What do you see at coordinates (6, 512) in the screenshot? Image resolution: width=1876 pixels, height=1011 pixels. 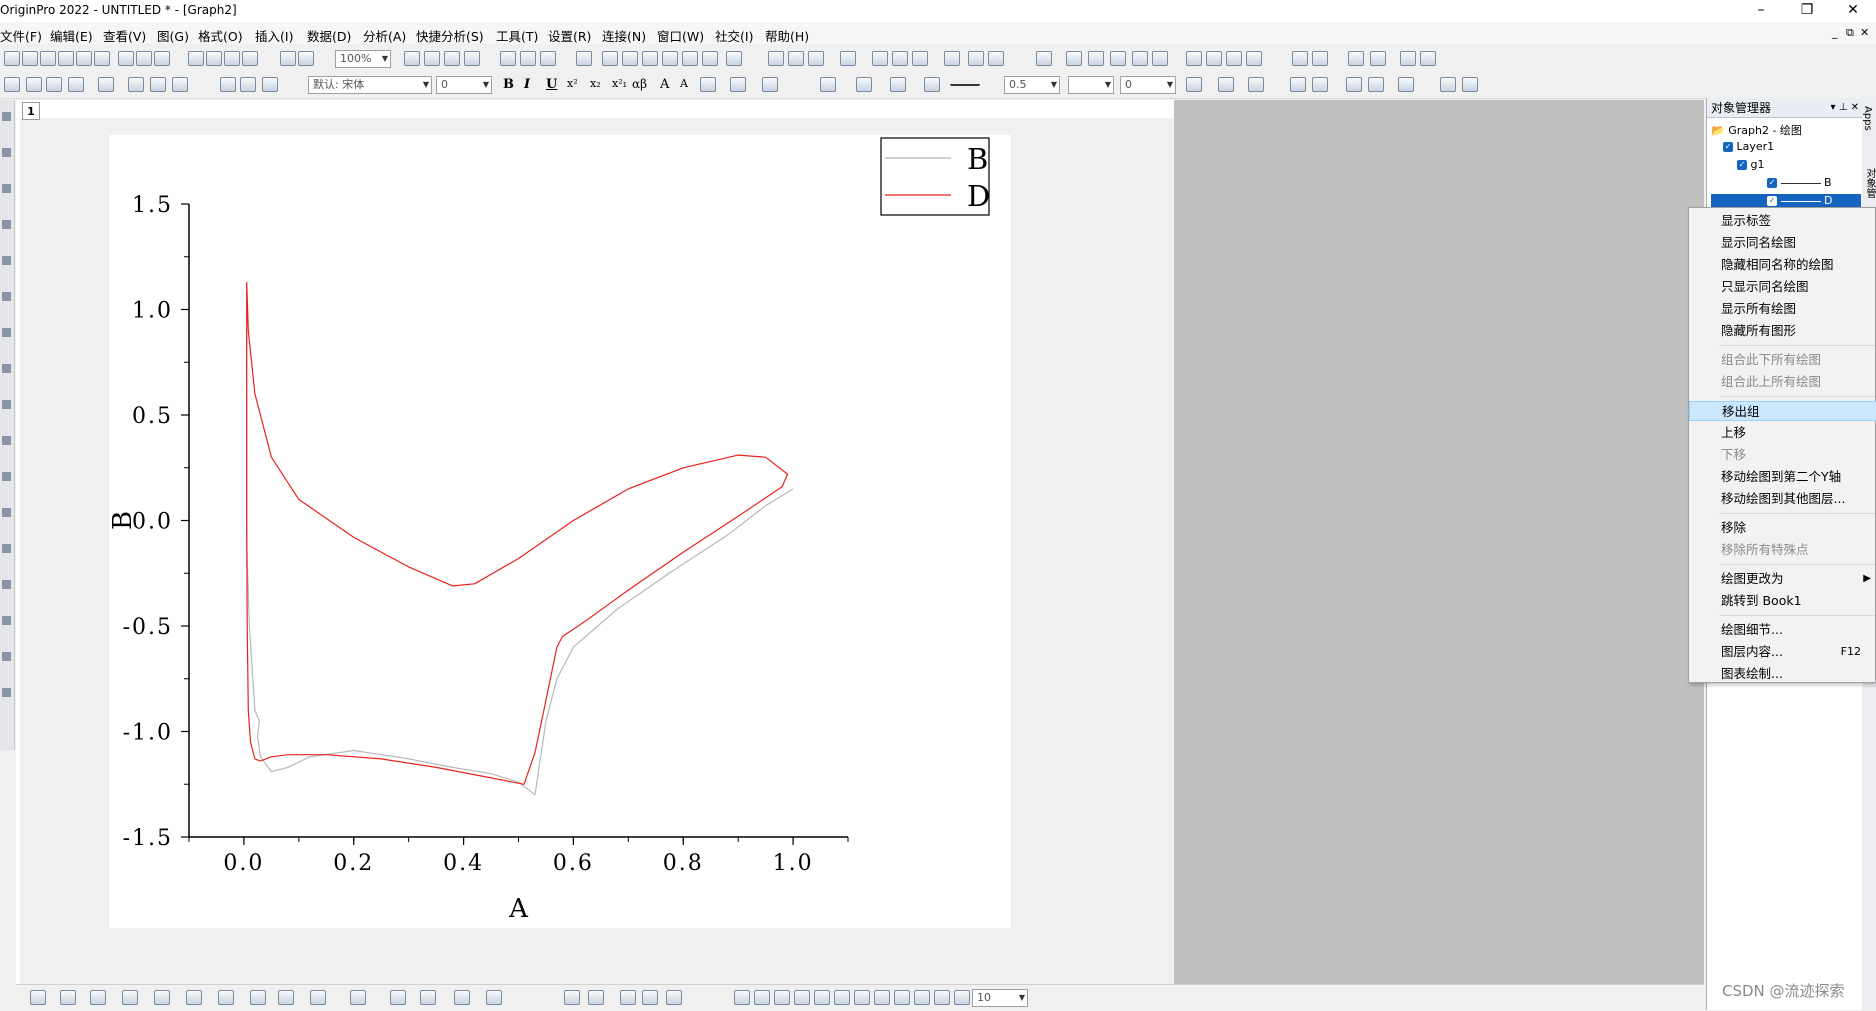 I see `ellipse-tool-icon` at bounding box center [6, 512].